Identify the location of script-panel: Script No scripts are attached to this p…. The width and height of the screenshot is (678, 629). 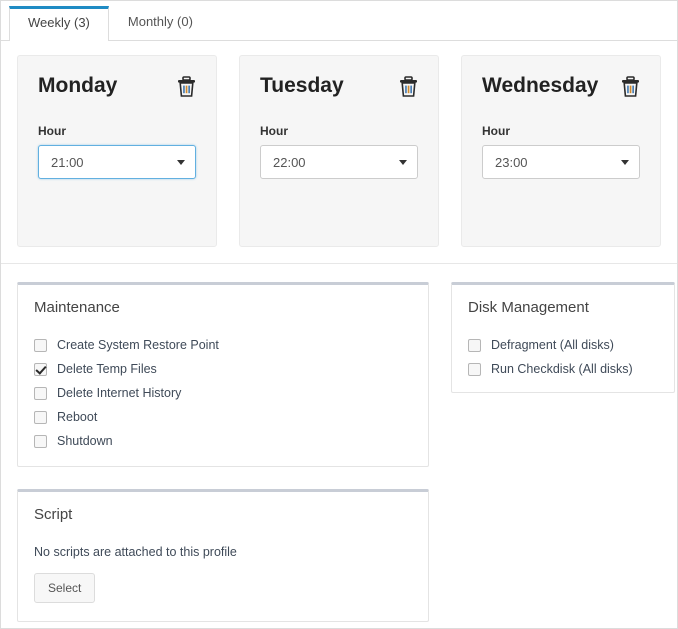
(223, 555).